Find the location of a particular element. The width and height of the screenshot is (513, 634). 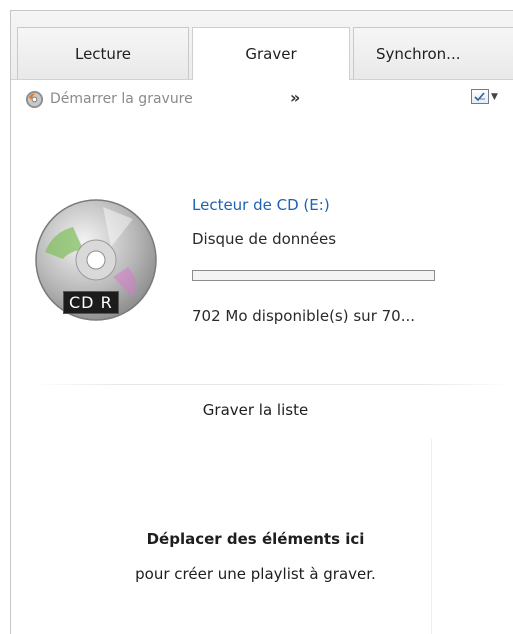

drop-zone-title: Déplacer des éléments ici is located at coordinates (255, 539).